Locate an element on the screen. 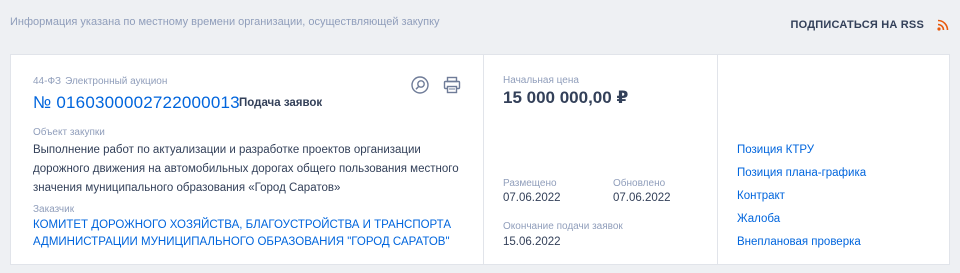 The width and height of the screenshot is (960, 273). printer-icon is located at coordinates (452, 85).